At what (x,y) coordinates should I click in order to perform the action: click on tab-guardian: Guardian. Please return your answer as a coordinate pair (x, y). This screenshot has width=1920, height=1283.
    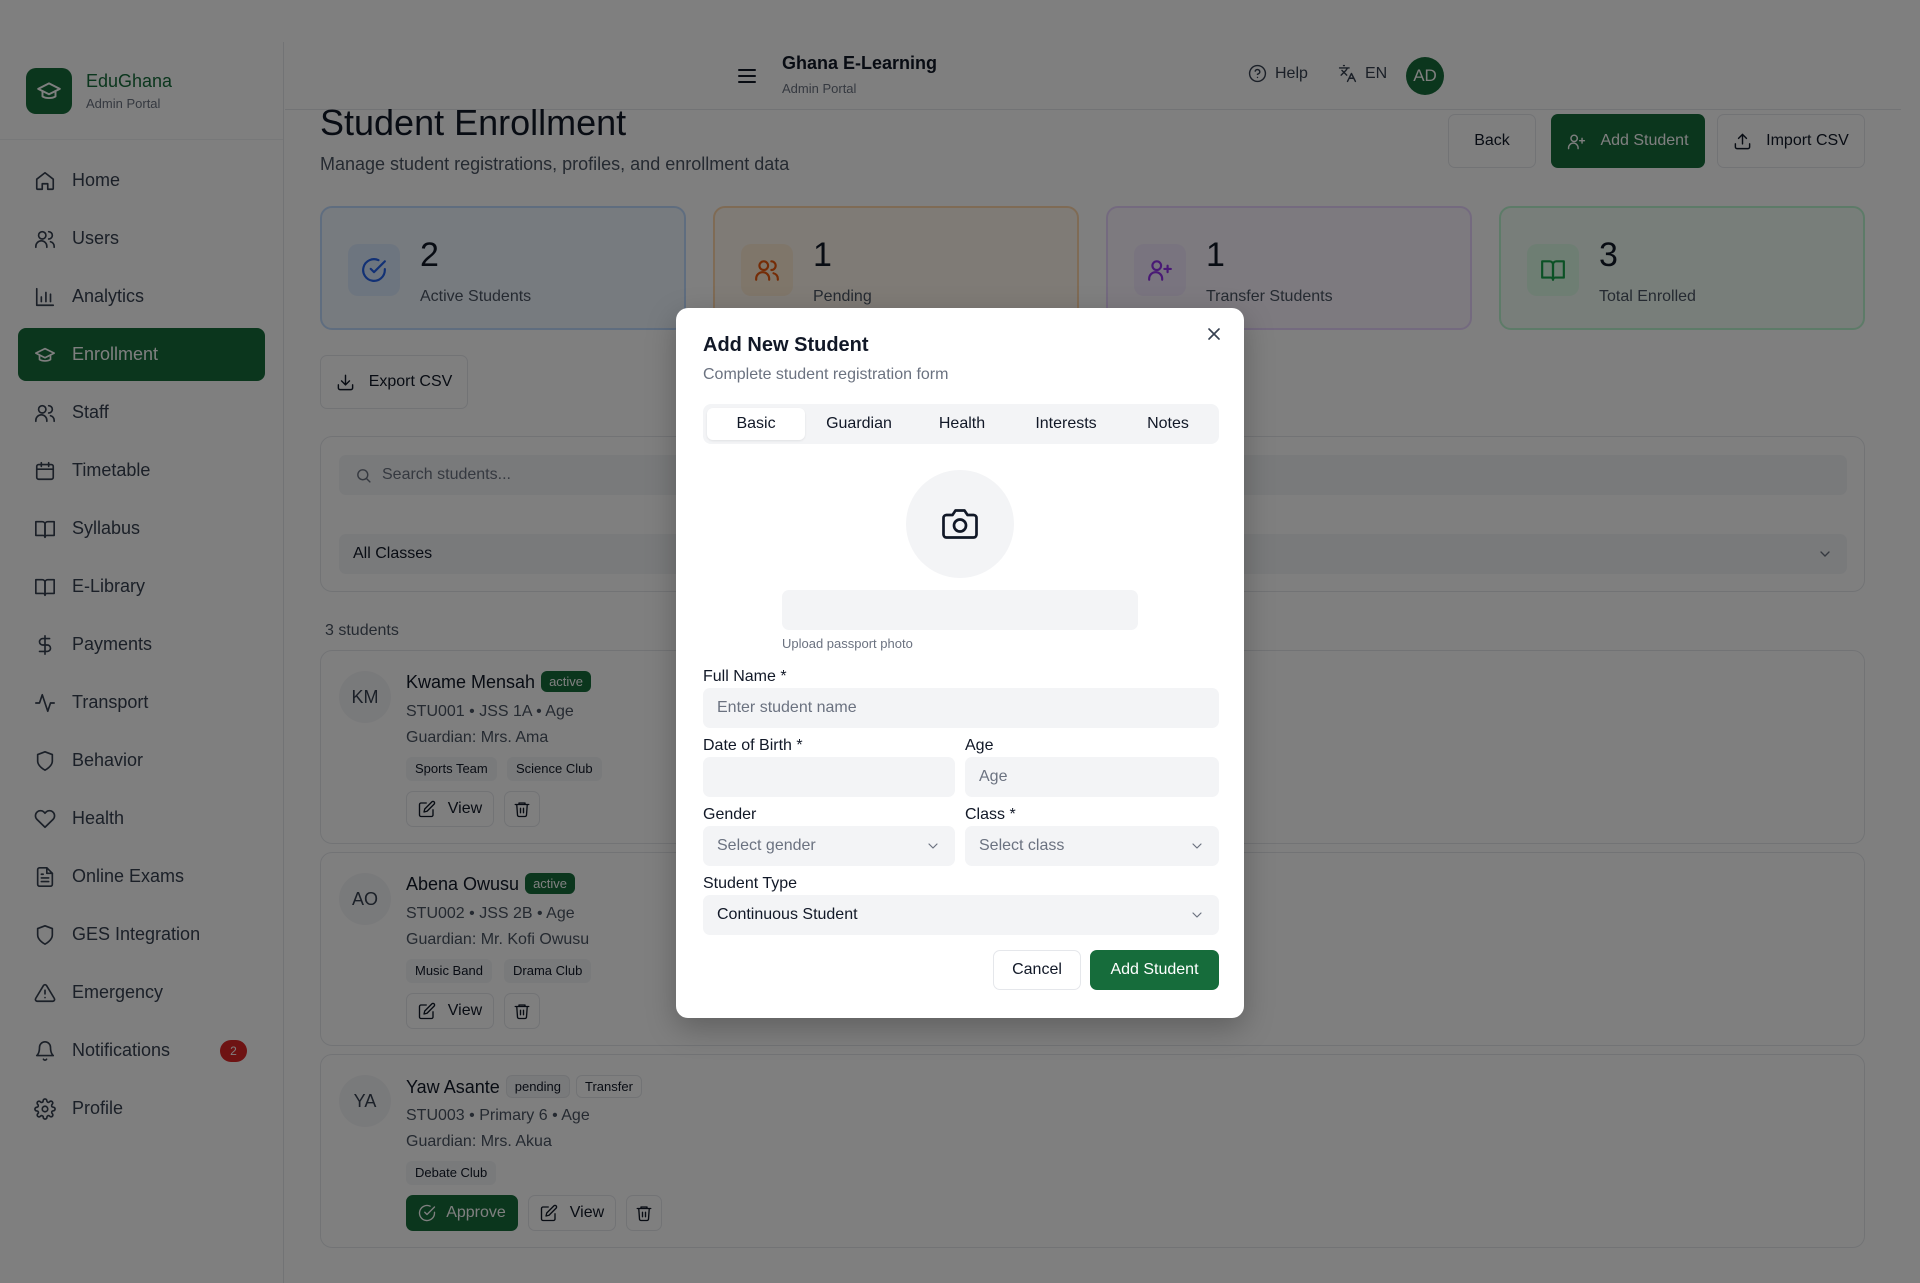
    Looking at the image, I should click on (859, 424).